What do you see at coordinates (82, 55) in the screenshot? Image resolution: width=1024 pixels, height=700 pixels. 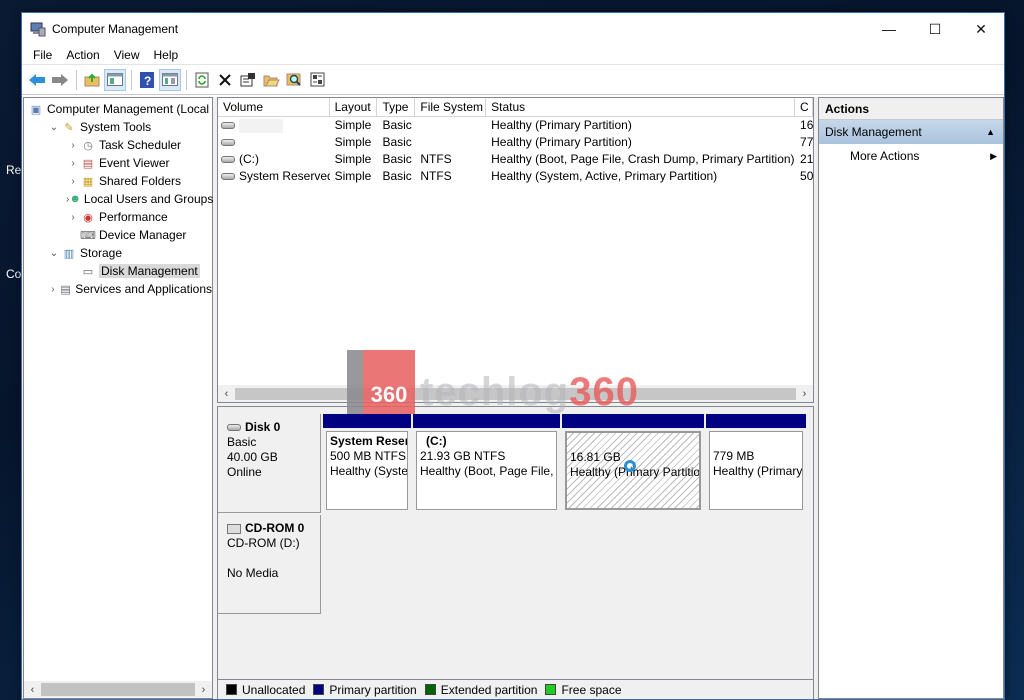 I see `menu-action: Action` at bounding box center [82, 55].